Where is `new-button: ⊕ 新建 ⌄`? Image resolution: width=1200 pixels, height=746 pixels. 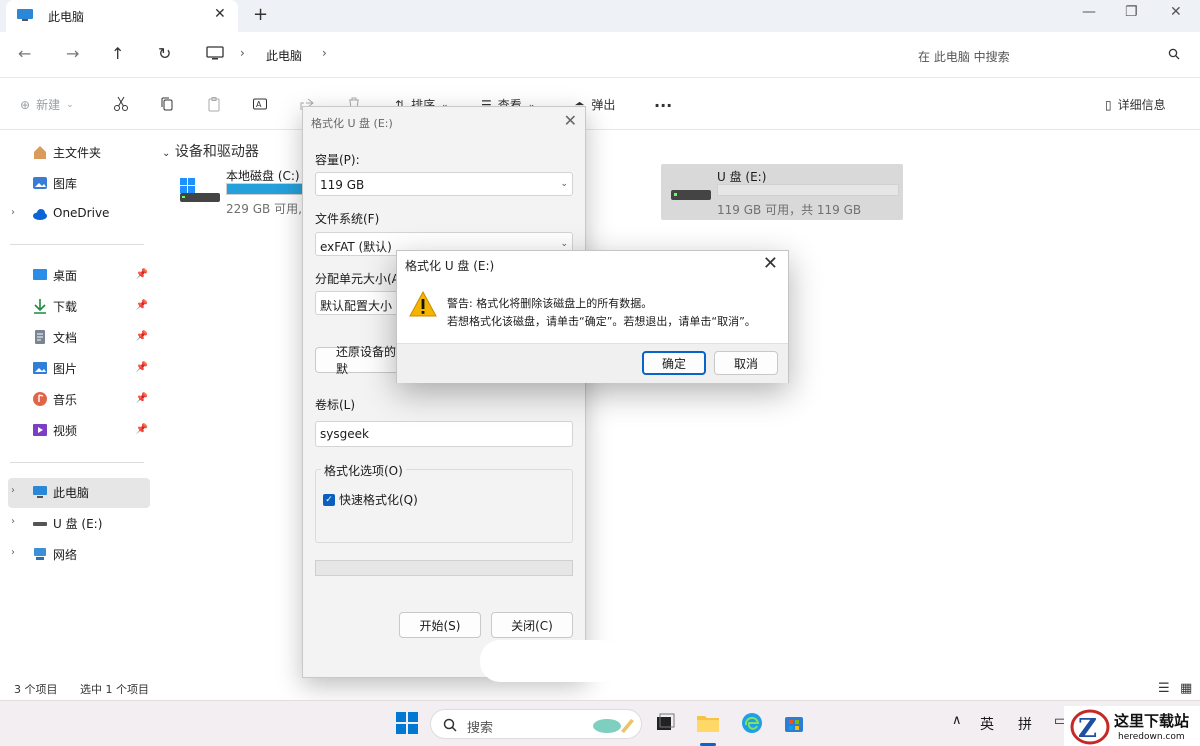
new-button: ⊕ 新建 ⌄ is located at coordinates (47, 104).